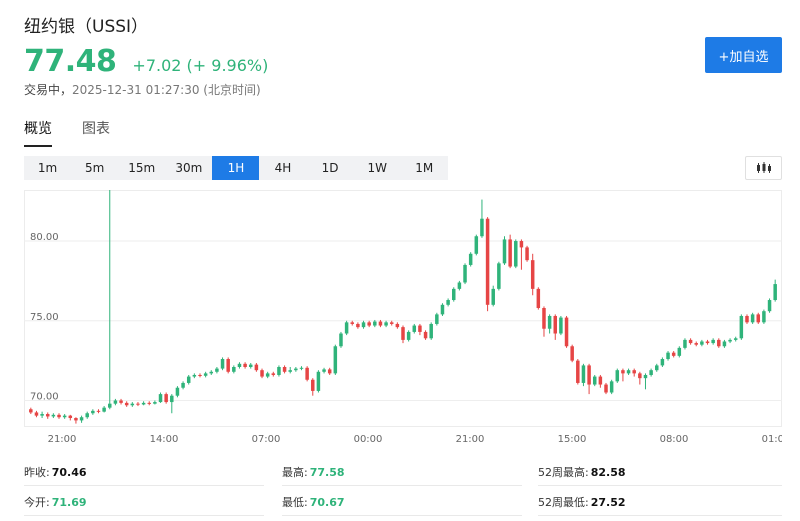 The width and height of the screenshot is (800, 521). What do you see at coordinates (48, 90) in the screenshot?
I see `status-label: 交易中，` at bounding box center [48, 90].